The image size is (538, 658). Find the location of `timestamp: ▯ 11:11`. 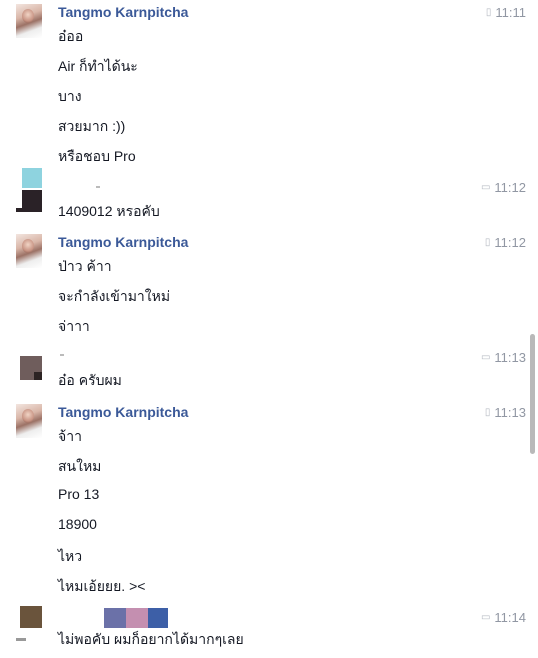

timestamp: ▯ 11:11 is located at coordinates (506, 12).